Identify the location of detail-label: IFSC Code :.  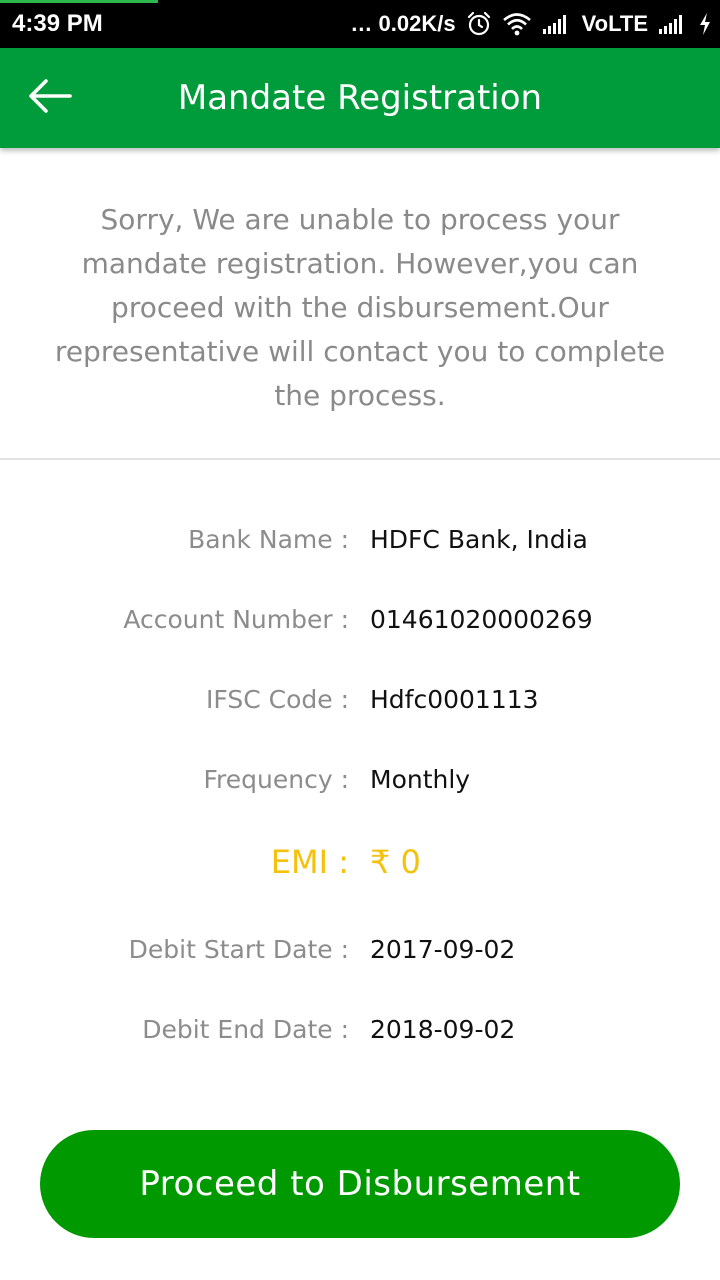
(277, 699).